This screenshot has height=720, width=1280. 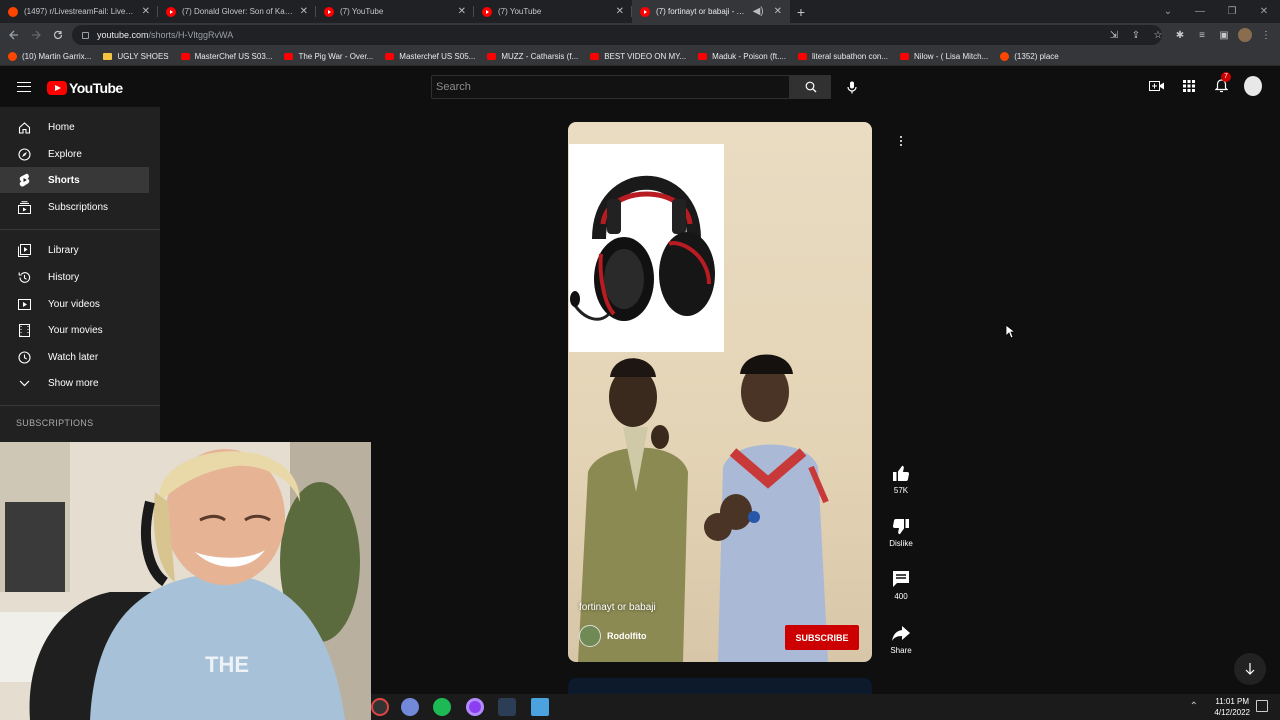 What do you see at coordinates (1157, 86) in the screenshot?
I see `create-video-icon` at bounding box center [1157, 86].